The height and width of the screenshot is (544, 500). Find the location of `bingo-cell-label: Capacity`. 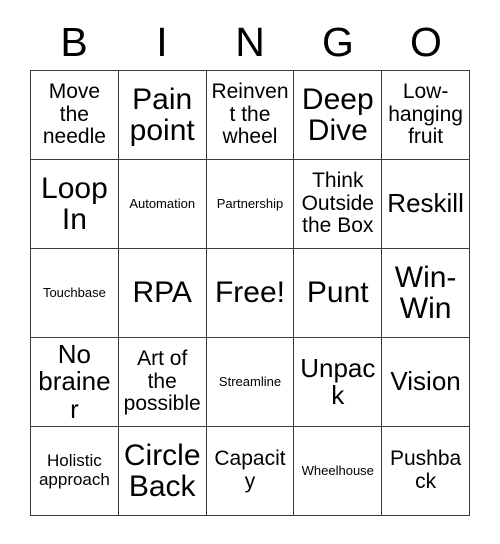

bingo-cell-label: Capacity is located at coordinates (250, 470).